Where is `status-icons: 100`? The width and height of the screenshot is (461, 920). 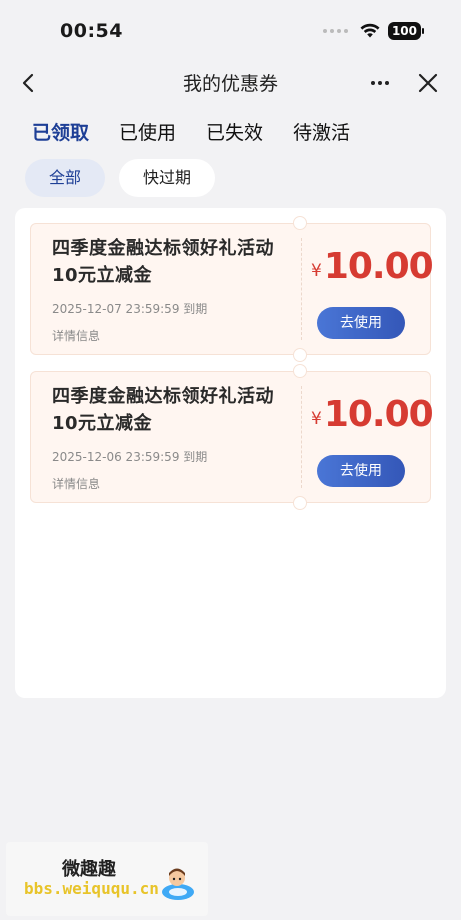
status-icons: 100 is located at coordinates (373, 31).